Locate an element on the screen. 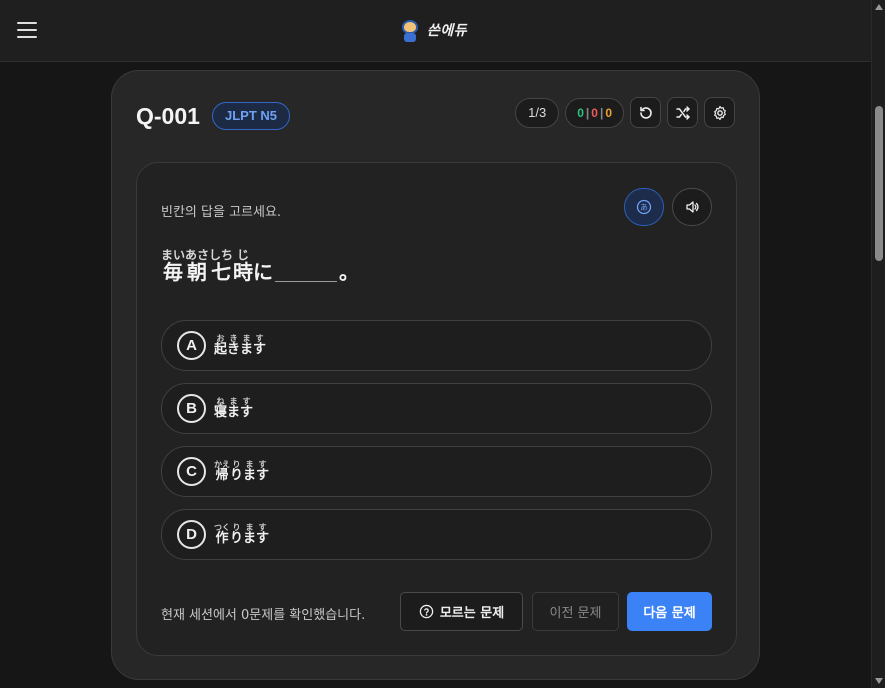 The width and height of the screenshot is (885, 688). shuffle-icon is located at coordinates (682, 112).